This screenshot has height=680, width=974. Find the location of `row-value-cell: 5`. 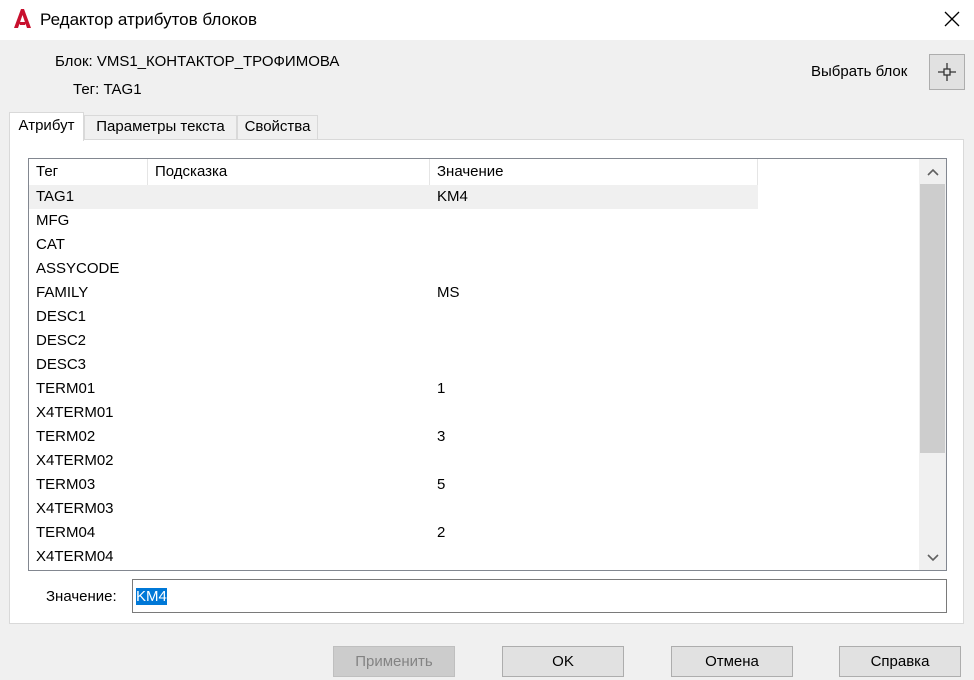

row-value-cell: 5 is located at coordinates (441, 484).